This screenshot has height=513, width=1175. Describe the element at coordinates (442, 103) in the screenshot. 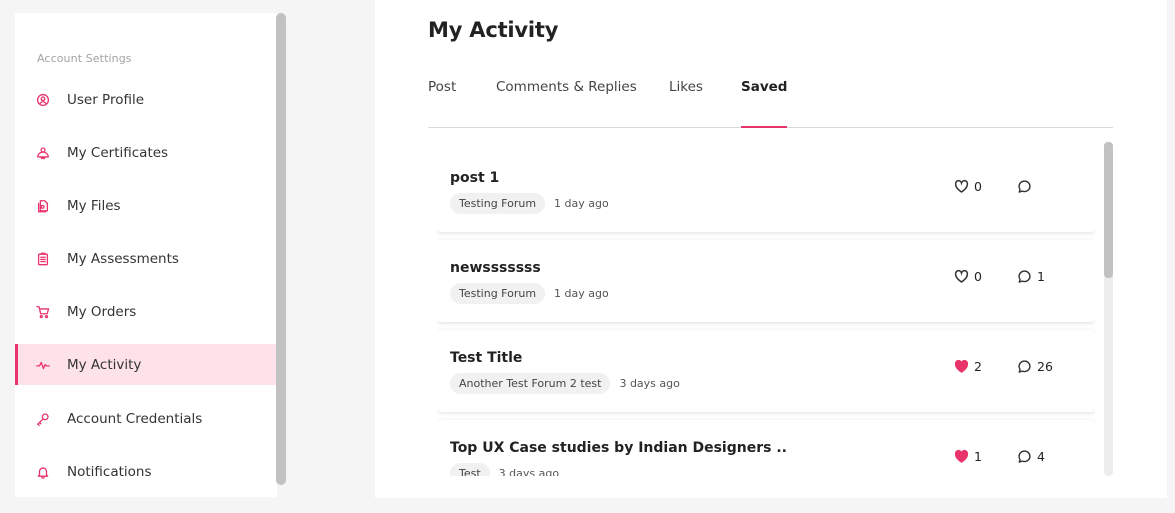

I see `tab-post: Post` at that location.